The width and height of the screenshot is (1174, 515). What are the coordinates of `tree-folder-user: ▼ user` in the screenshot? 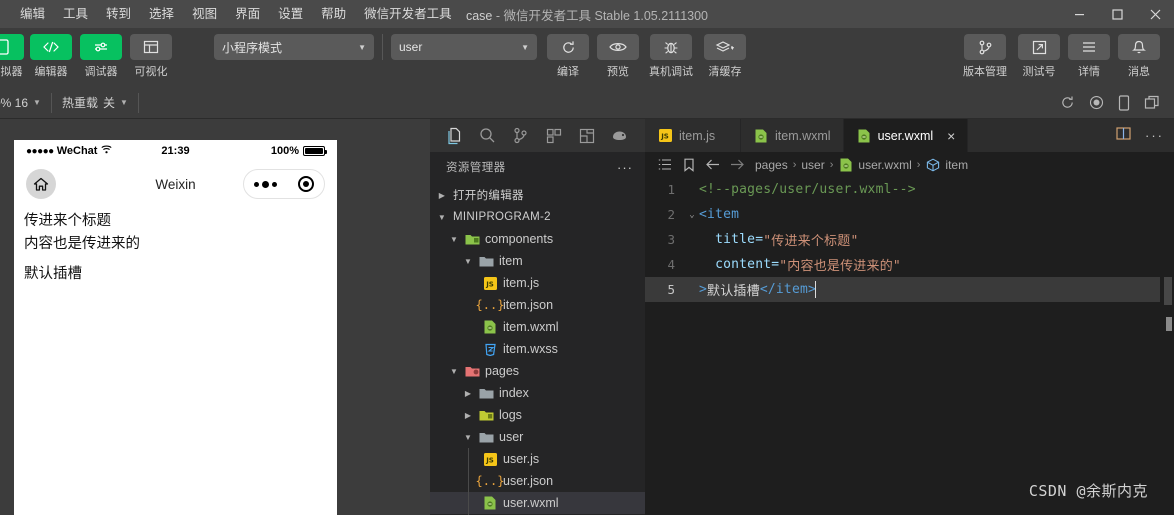 It's located at (537, 437).